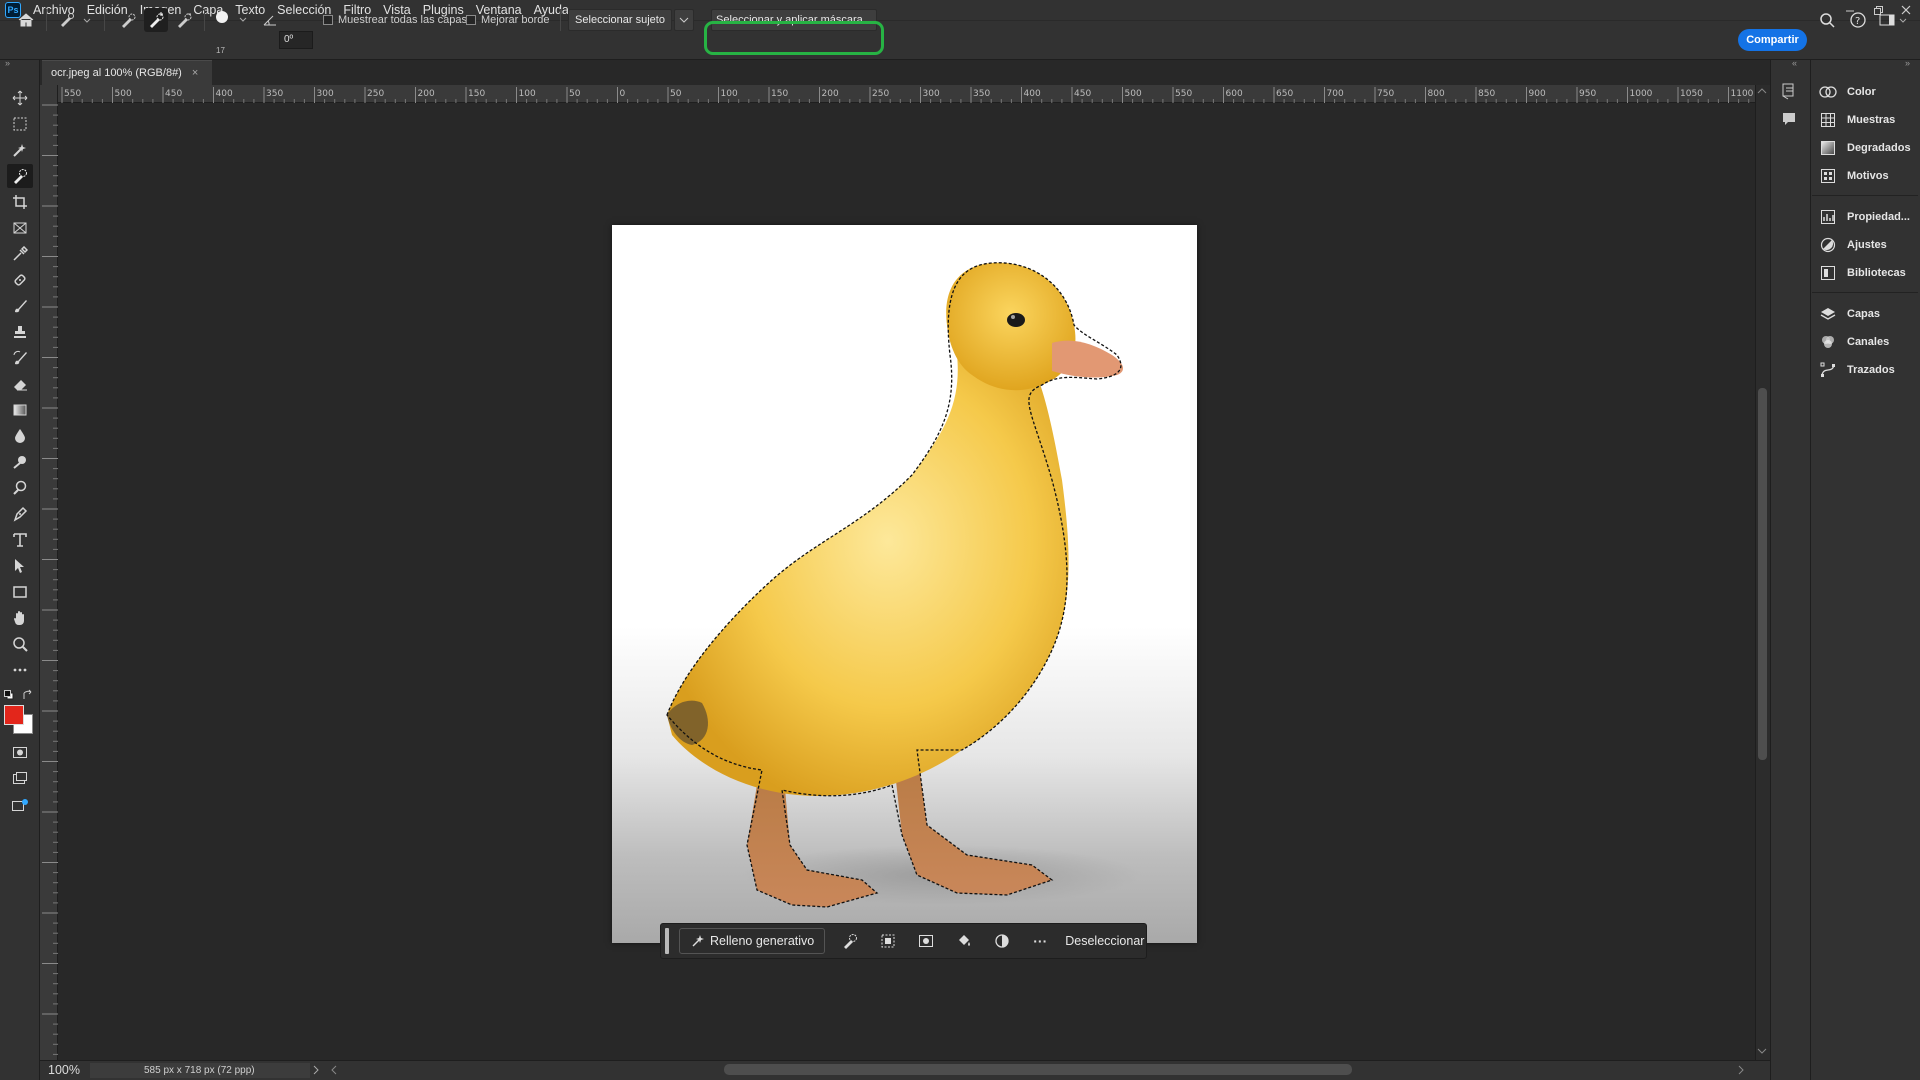 This screenshot has width=1920, height=1080. I want to click on foreground-color-fill, so click(14, 715).